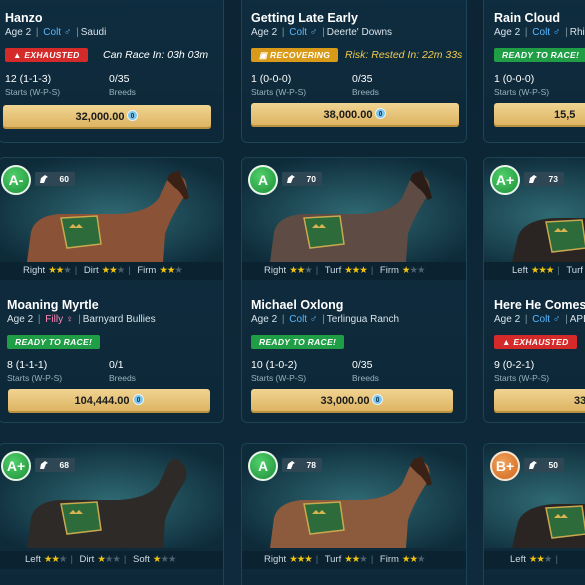  What do you see at coordinates (359, 32) in the screenshot?
I see `horse-stable: Deerte' Downs` at bounding box center [359, 32].